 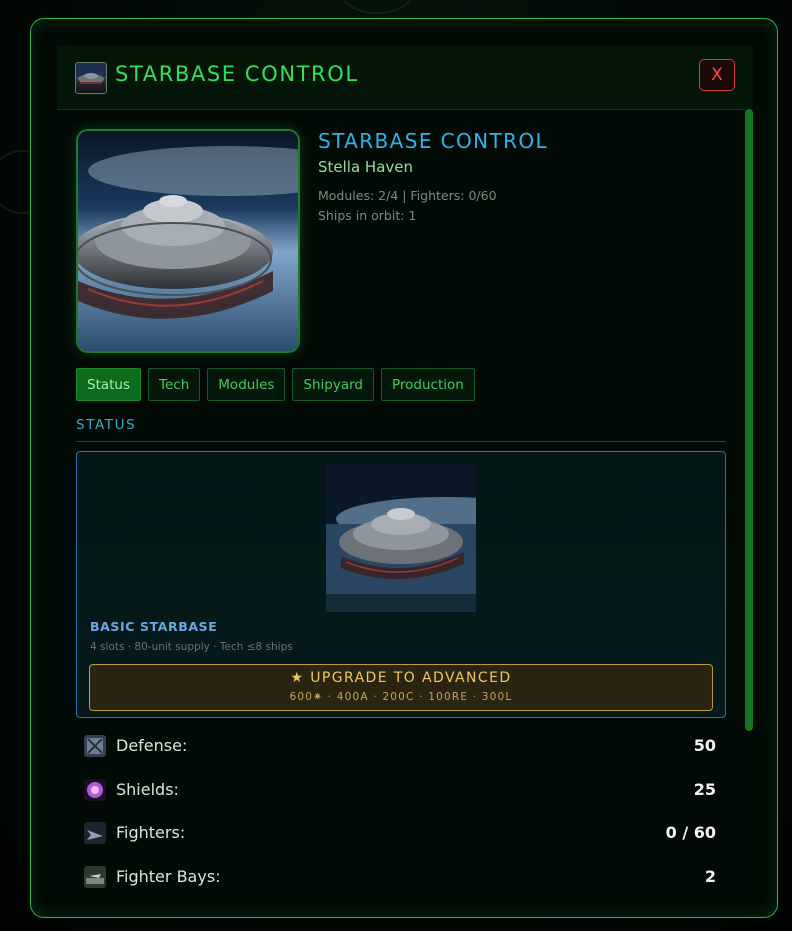 I want to click on tab-bar: Status Tech Modules Shipyard Production, so click(x=275, y=384).